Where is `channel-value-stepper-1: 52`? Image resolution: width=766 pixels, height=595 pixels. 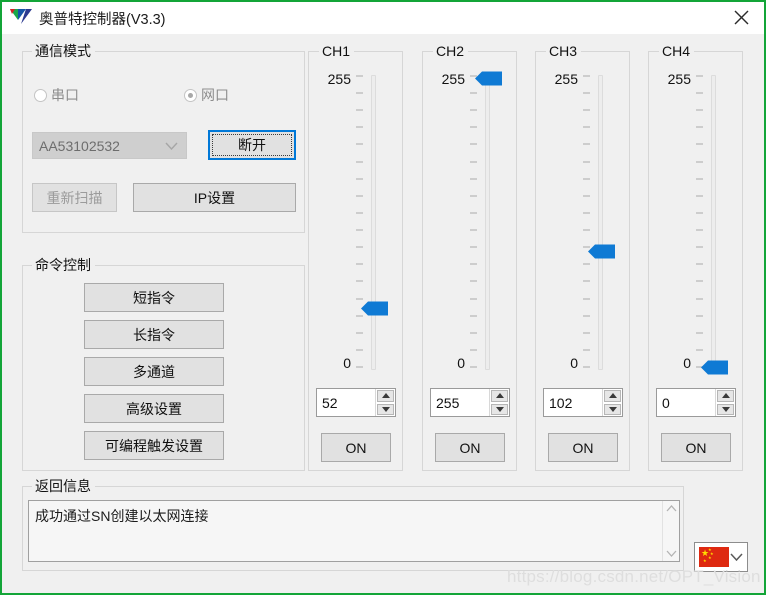
channel-value-stepper-1: 52 is located at coordinates (356, 402).